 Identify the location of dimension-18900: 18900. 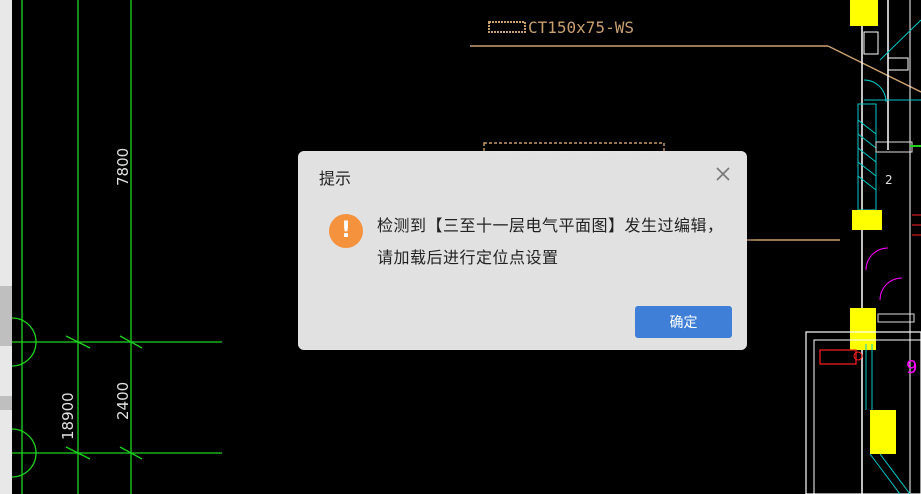
(68, 416).